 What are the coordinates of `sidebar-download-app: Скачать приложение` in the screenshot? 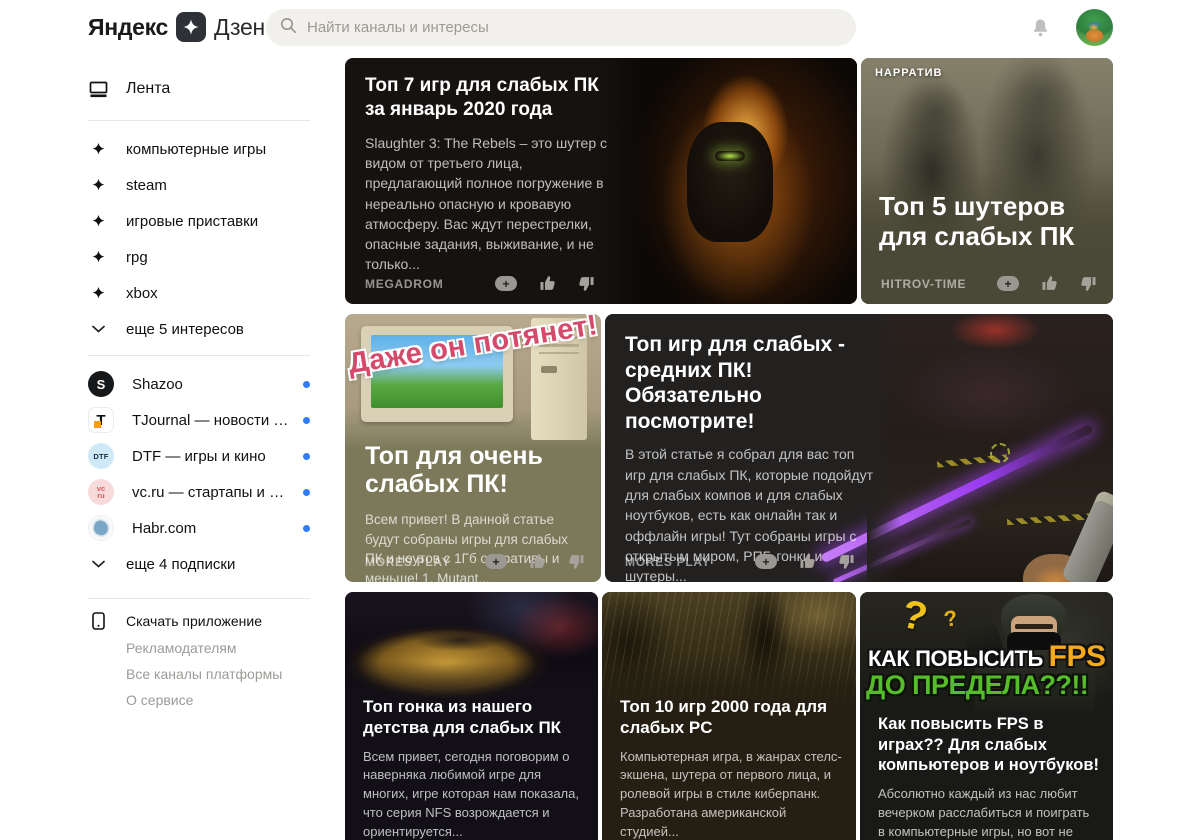 It's located at (199, 621).